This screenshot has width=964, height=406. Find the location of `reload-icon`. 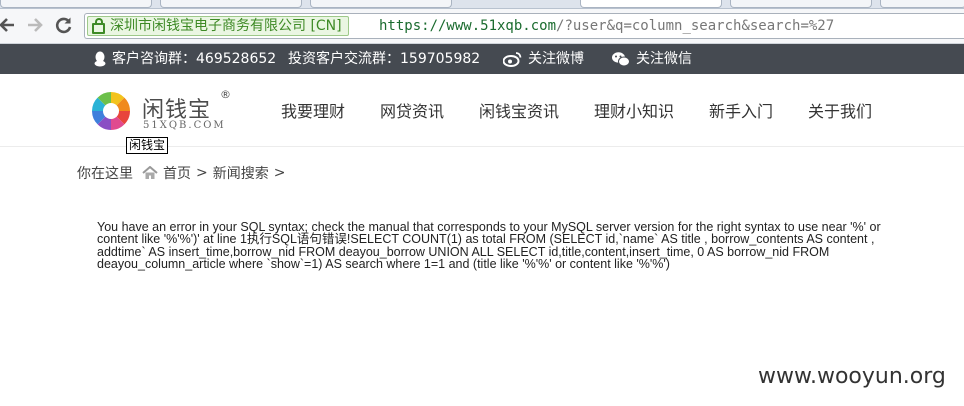

reload-icon is located at coordinates (64, 26).